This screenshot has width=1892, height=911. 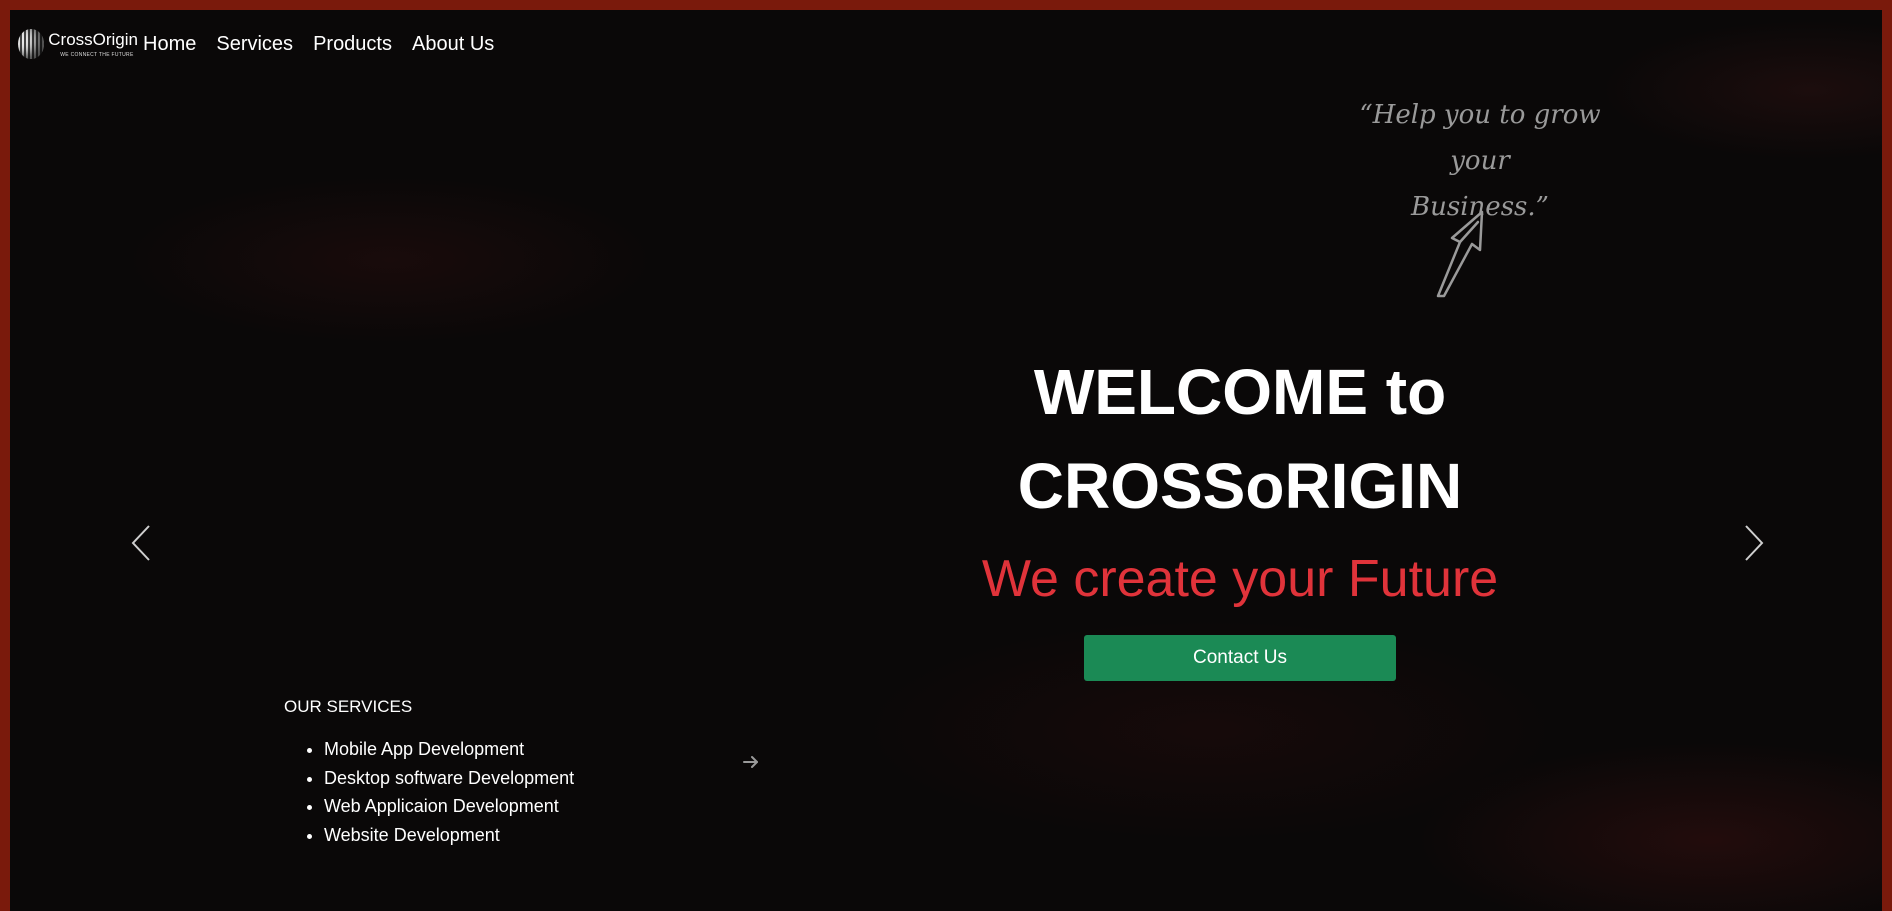 What do you see at coordinates (254, 44) in the screenshot?
I see `nav-link-services: Services` at bounding box center [254, 44].